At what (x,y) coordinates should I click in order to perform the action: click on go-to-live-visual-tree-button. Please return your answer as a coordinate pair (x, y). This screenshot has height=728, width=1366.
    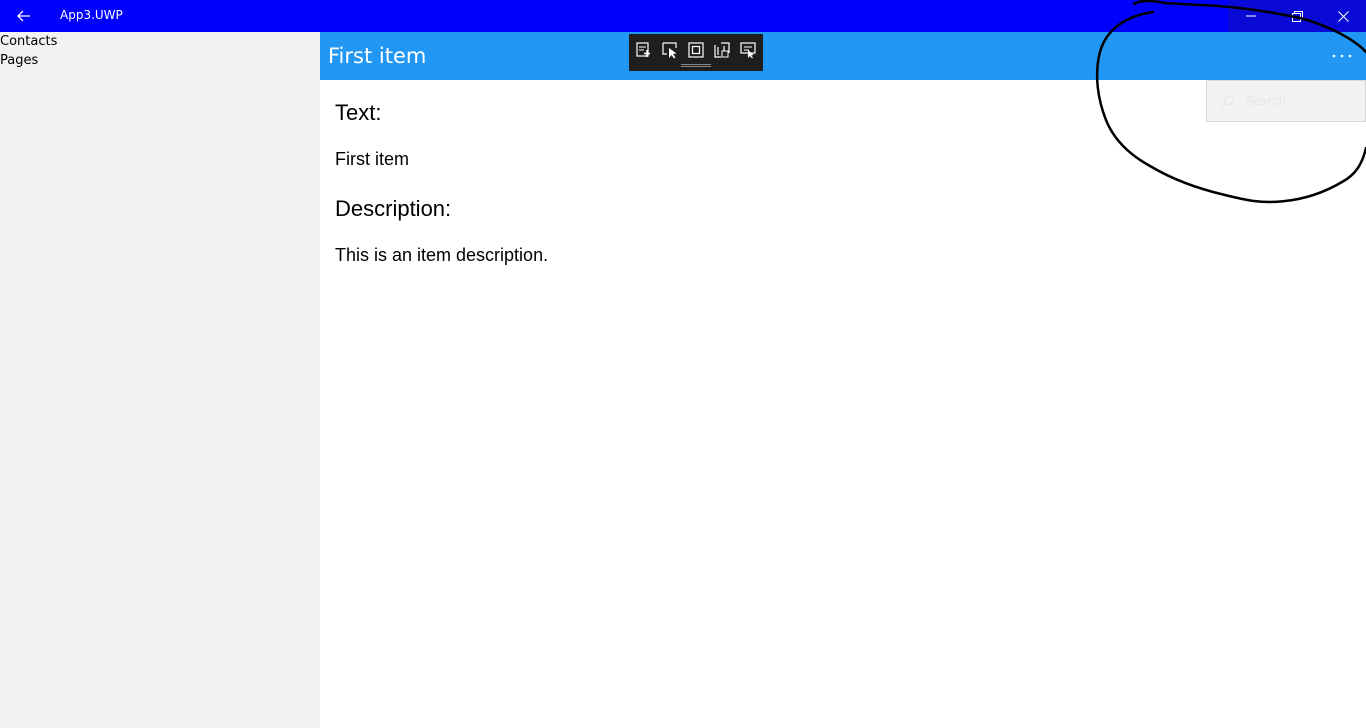
    Looking at the image, I should click on (644, 50).